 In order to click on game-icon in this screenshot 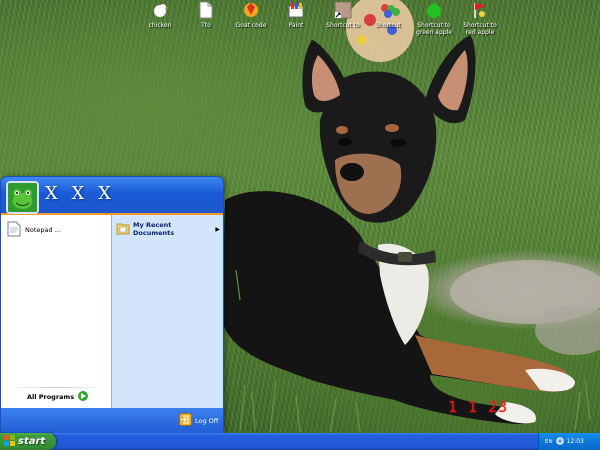, I will do `click(251, 10)`.